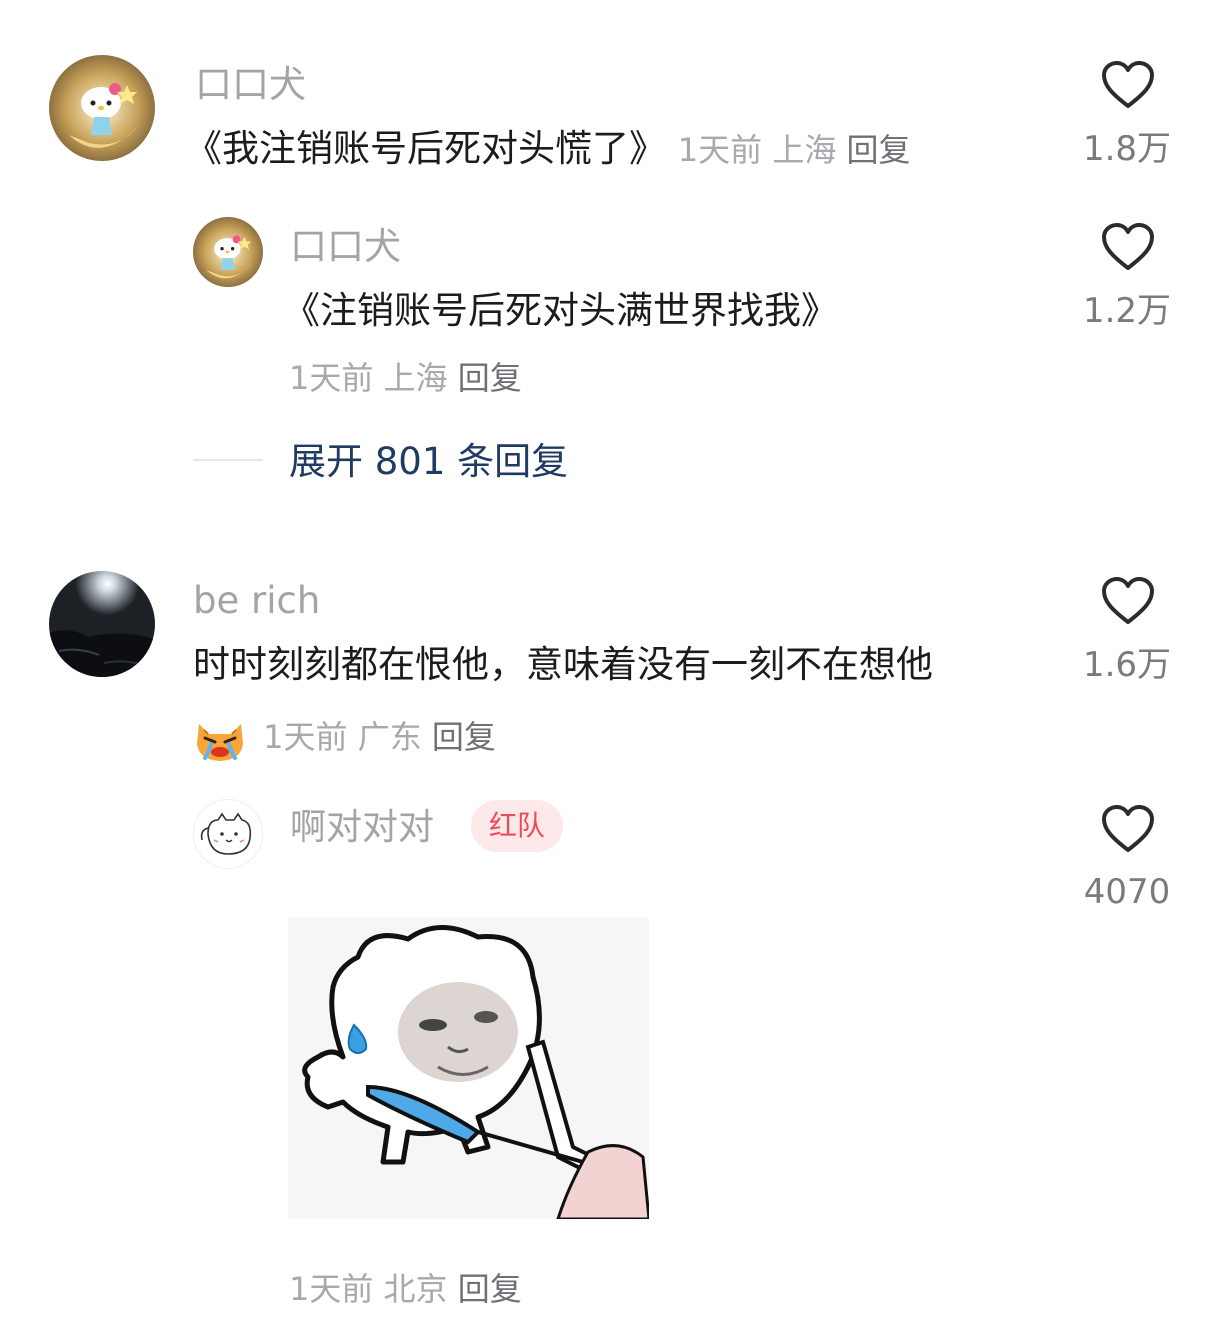  I want to click on username: 啊对对对, so click(362, 828).